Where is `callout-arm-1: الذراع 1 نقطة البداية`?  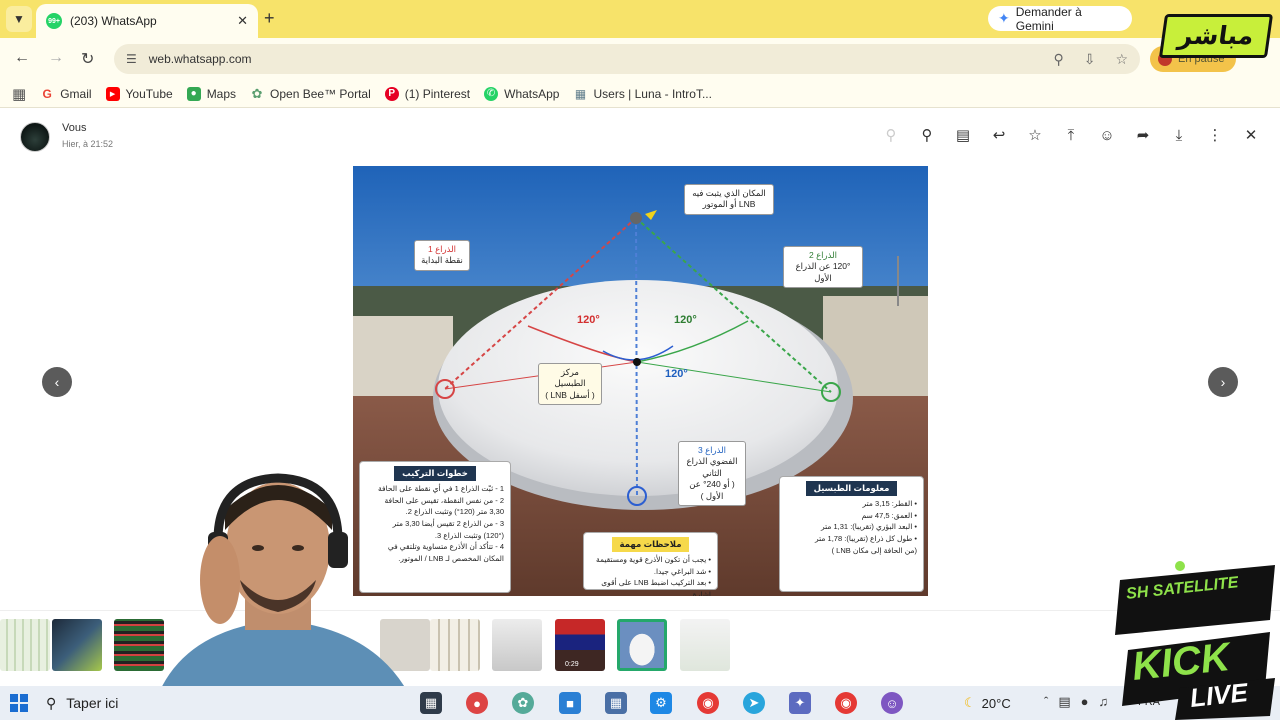 callout-arm-1: الذراع 1 نقطة البداية is located at coordinates (442, 255).